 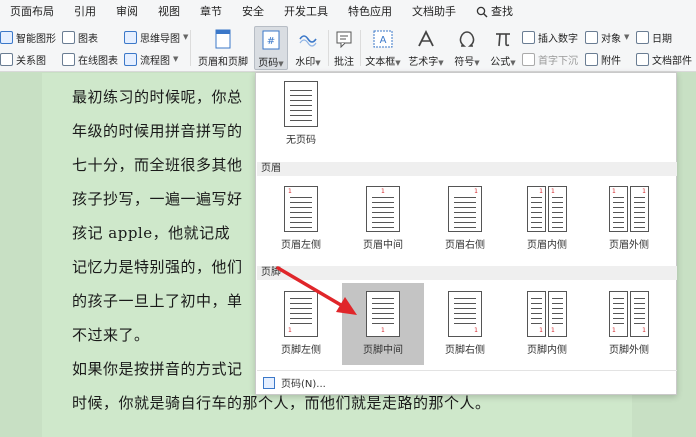 I want to click on comment-button: 批注, so click(x=344, y=48).